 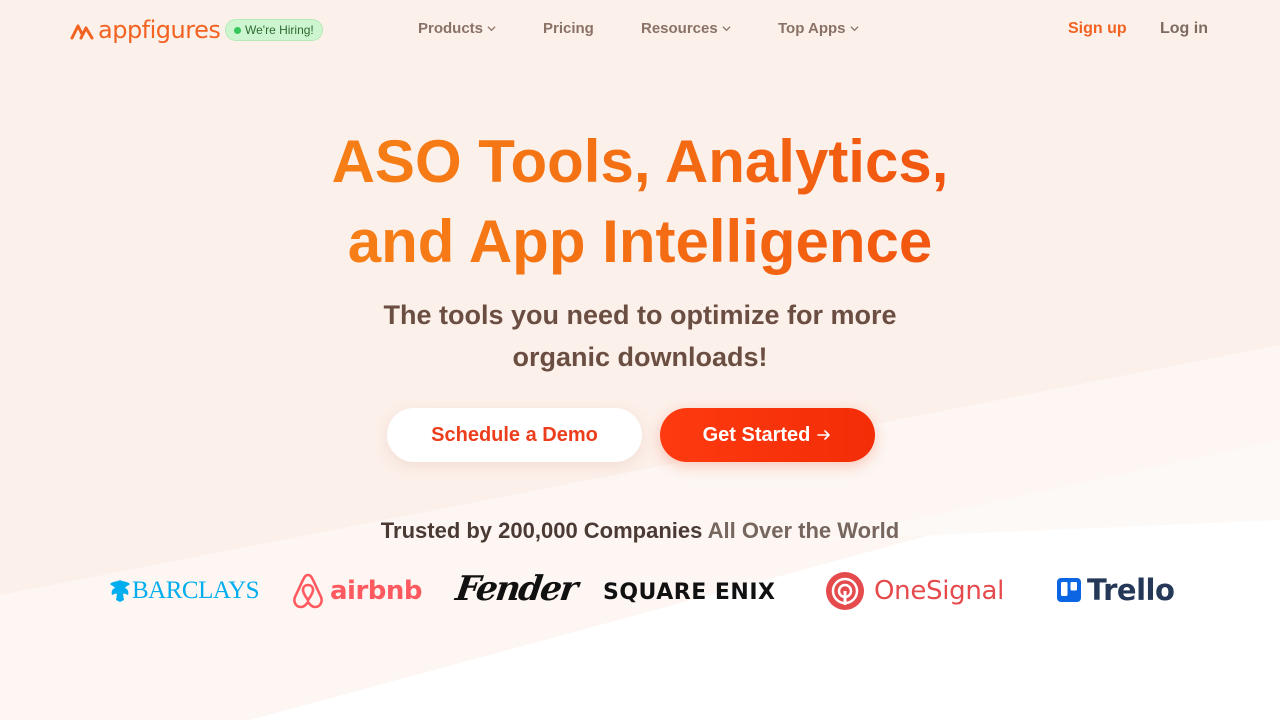 I want to click on hero-subtitle-line-1: The tools you need to optimize for more, so click(x=640, y=315).